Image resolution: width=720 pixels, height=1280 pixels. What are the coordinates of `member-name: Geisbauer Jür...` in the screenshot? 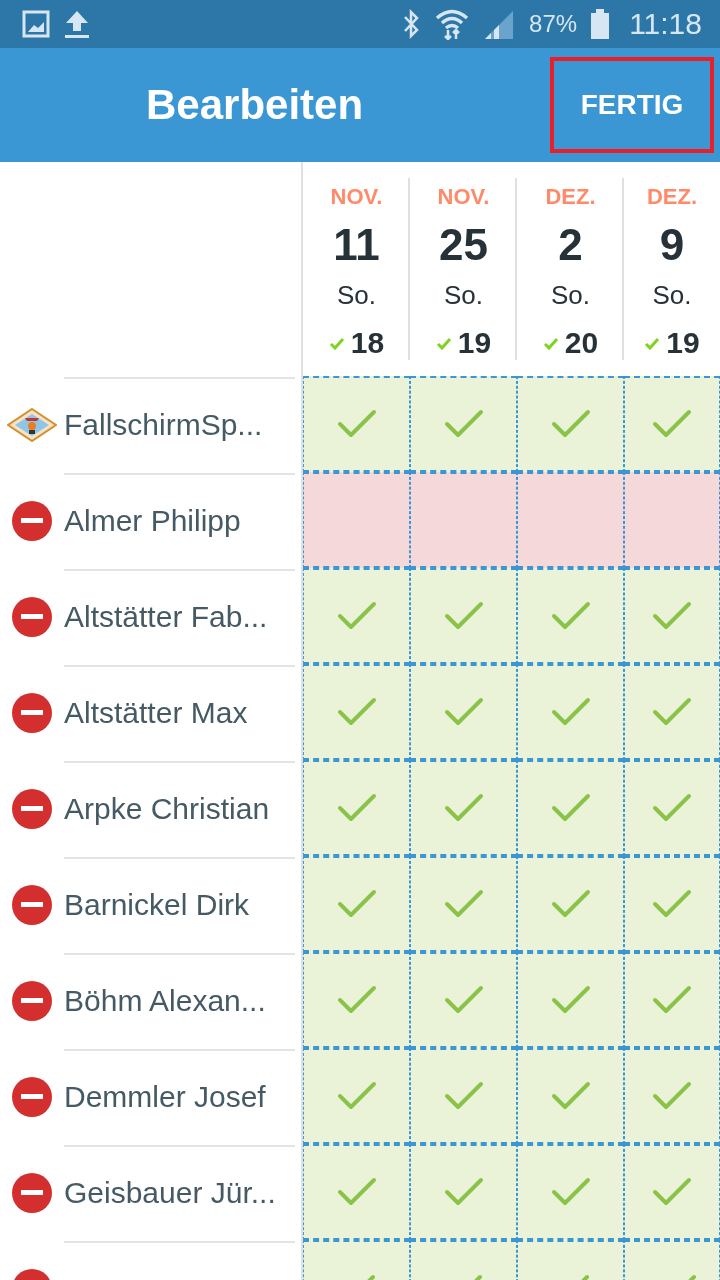 It's located at (170, 1193).